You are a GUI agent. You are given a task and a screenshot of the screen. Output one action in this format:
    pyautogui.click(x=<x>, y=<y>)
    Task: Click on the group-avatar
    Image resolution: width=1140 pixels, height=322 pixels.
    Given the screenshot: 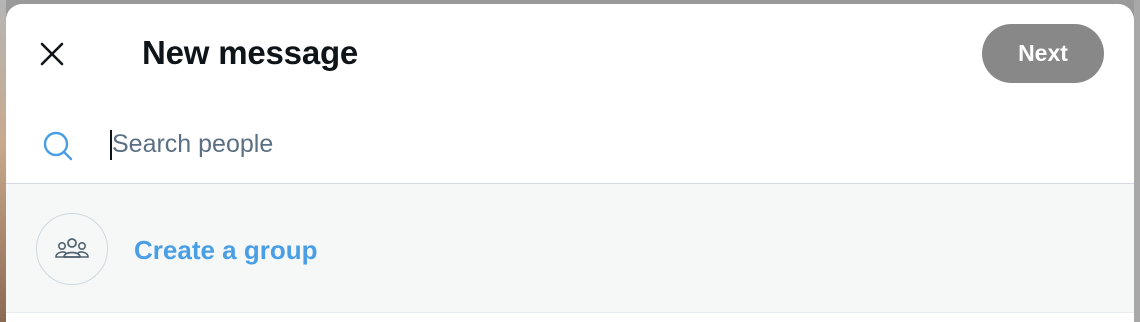 What is the action you would take?
    pyautogui.click(x=72, y=249)
    